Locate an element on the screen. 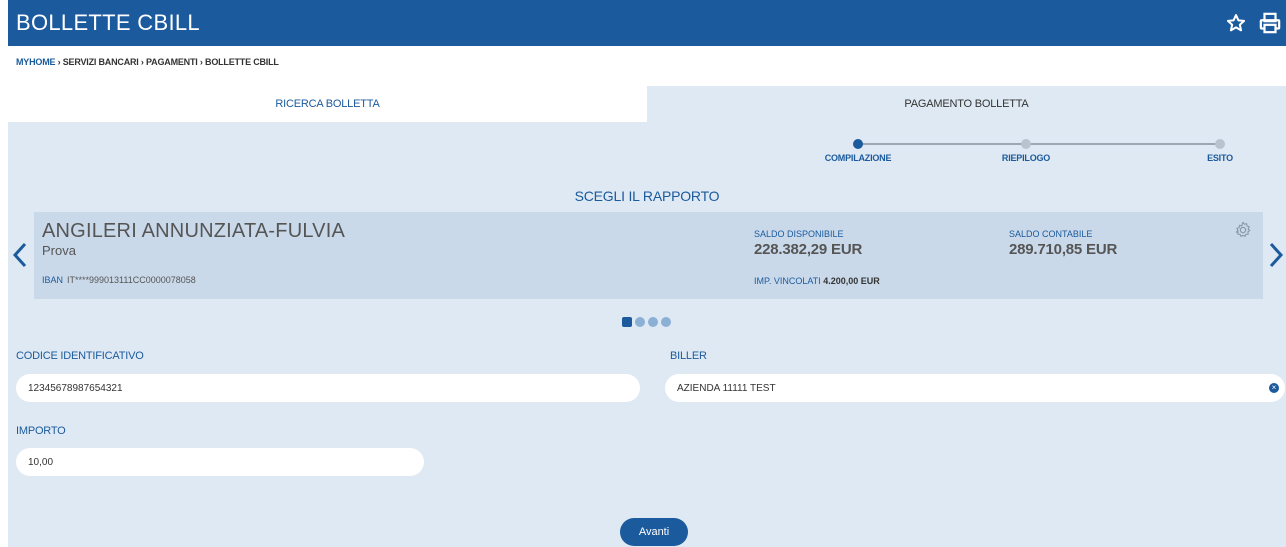 The width and height of the screenshot is (1286, 547). tab-bar: RICERCA BOLLETTA PAGAMENTO BOLLETTA is located at coordinates (647, 104).